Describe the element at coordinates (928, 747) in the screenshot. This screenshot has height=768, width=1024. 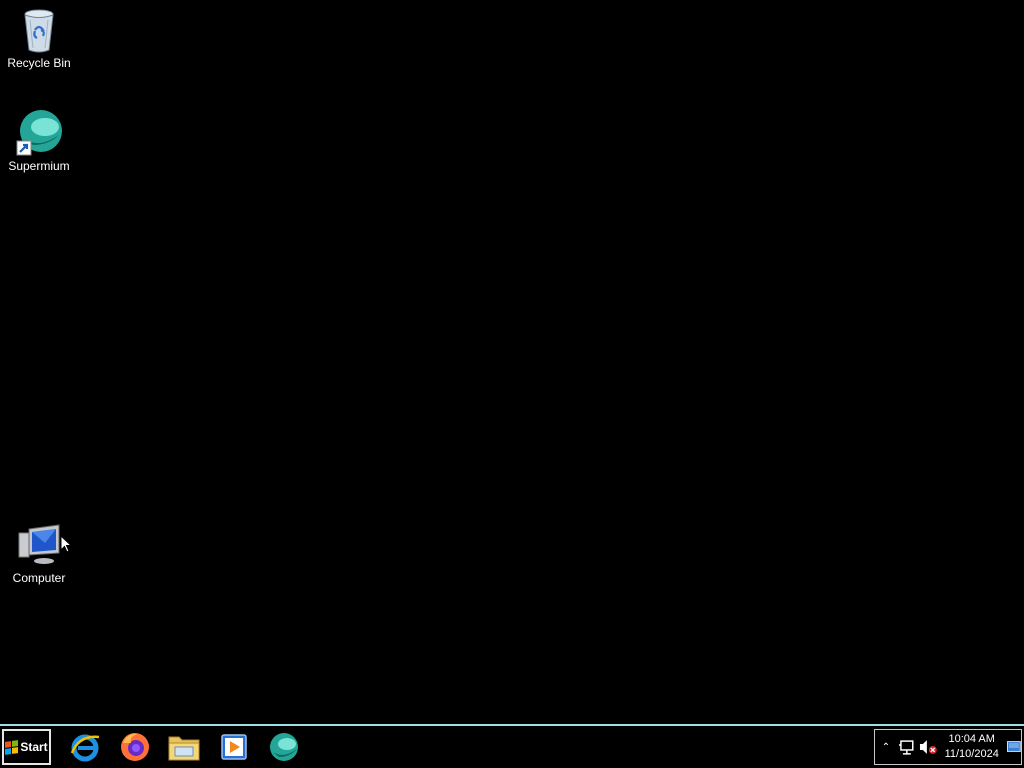
I see `volume-muted-icon` at that location.